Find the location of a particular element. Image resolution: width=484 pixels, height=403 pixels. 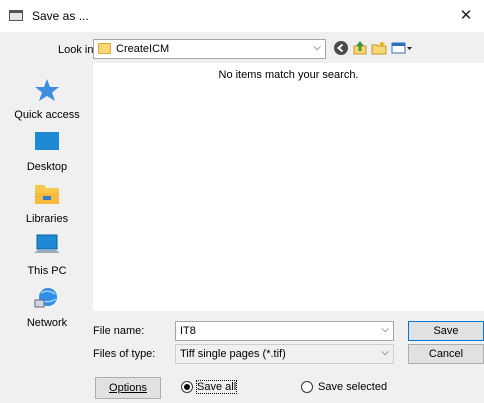

place-desktop: Desktop is located at coordinates (47, 151).